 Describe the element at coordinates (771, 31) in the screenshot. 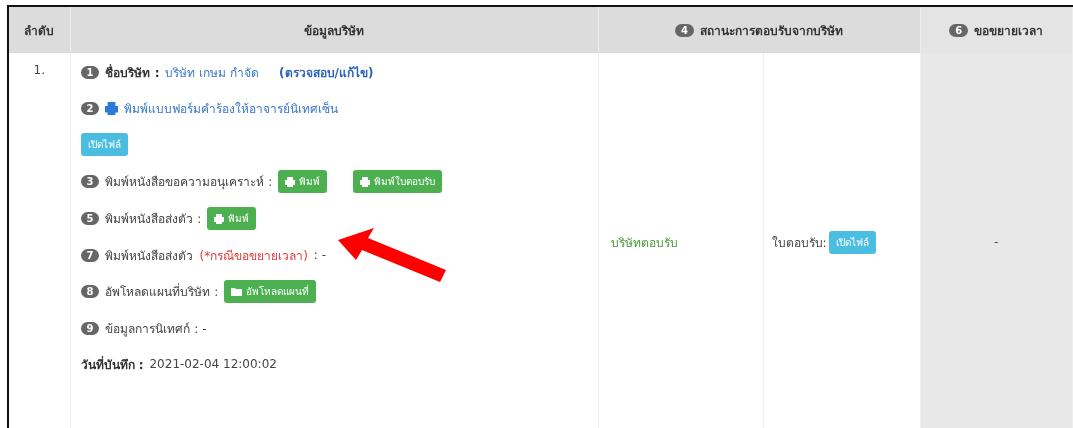

I see `column-header: สถานะการตอบรับจากบริษัท` at that location.